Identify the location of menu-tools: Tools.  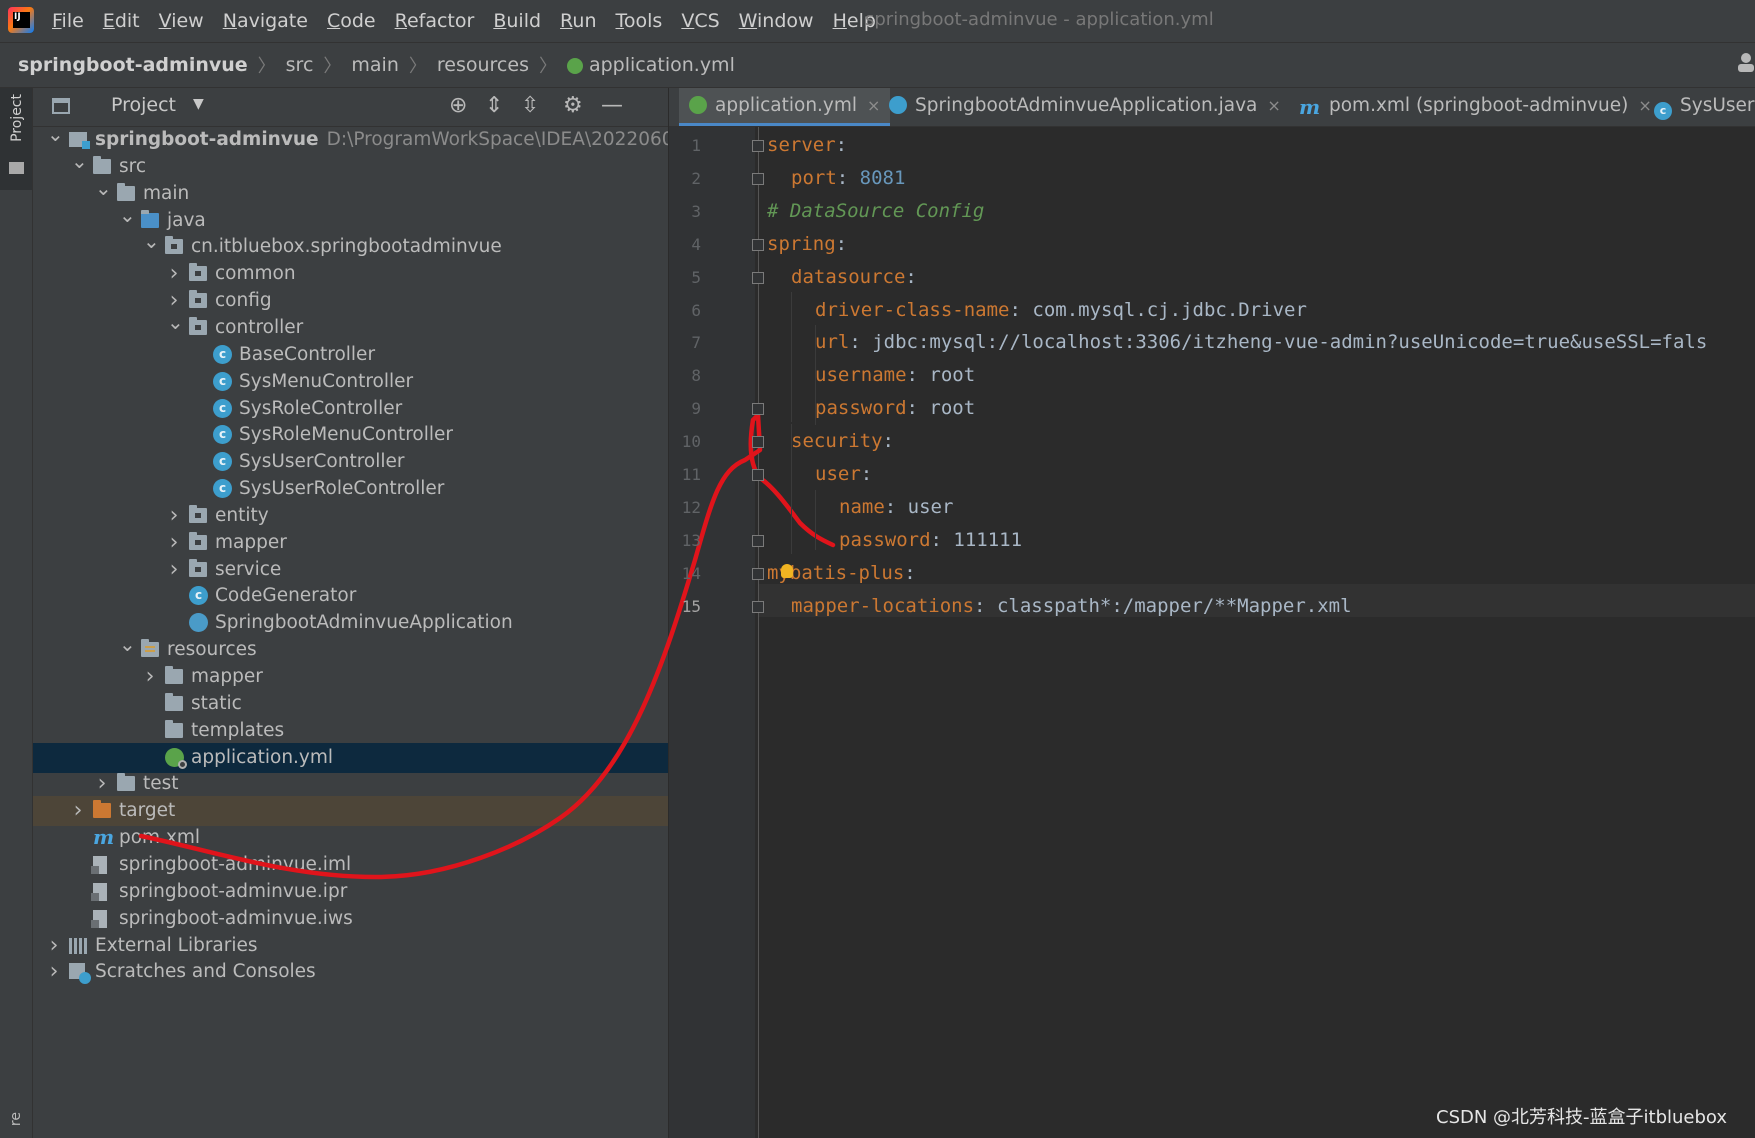
(639, 21).